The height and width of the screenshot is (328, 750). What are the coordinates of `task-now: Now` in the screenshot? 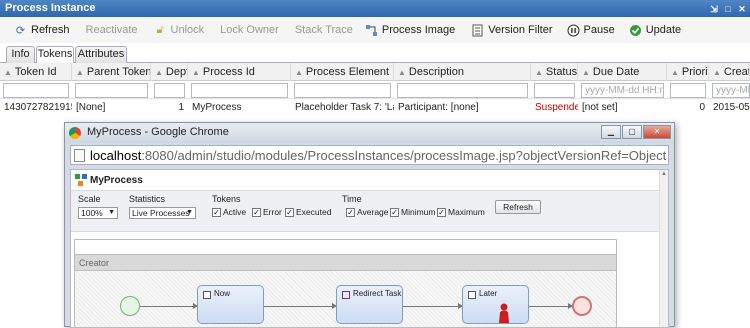 It's located at (230, 304).